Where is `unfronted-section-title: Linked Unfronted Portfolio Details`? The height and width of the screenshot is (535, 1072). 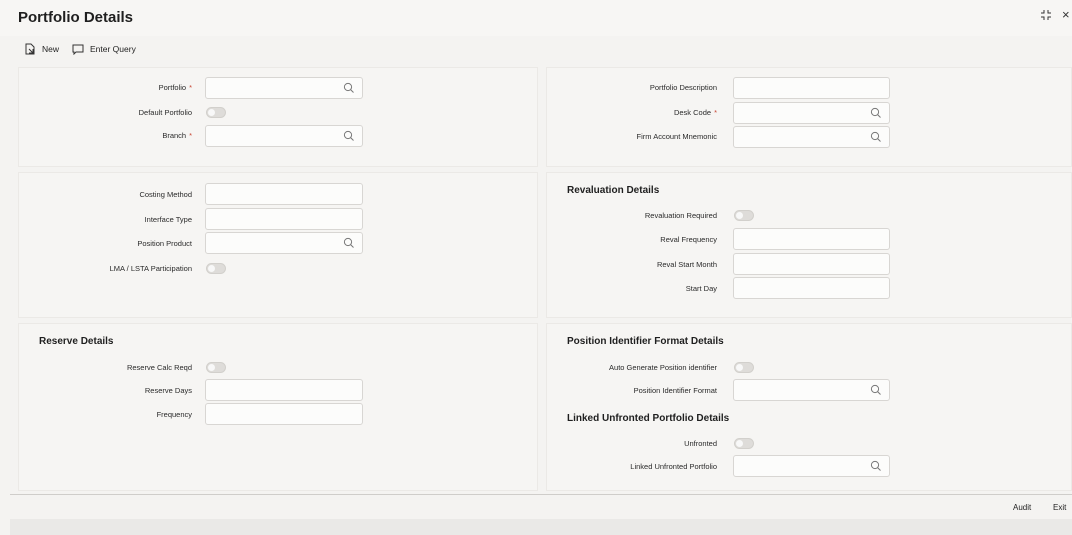
unfronted-section-title: Linked Unfronted Portfolio Details is located at coordinates (648, 418).